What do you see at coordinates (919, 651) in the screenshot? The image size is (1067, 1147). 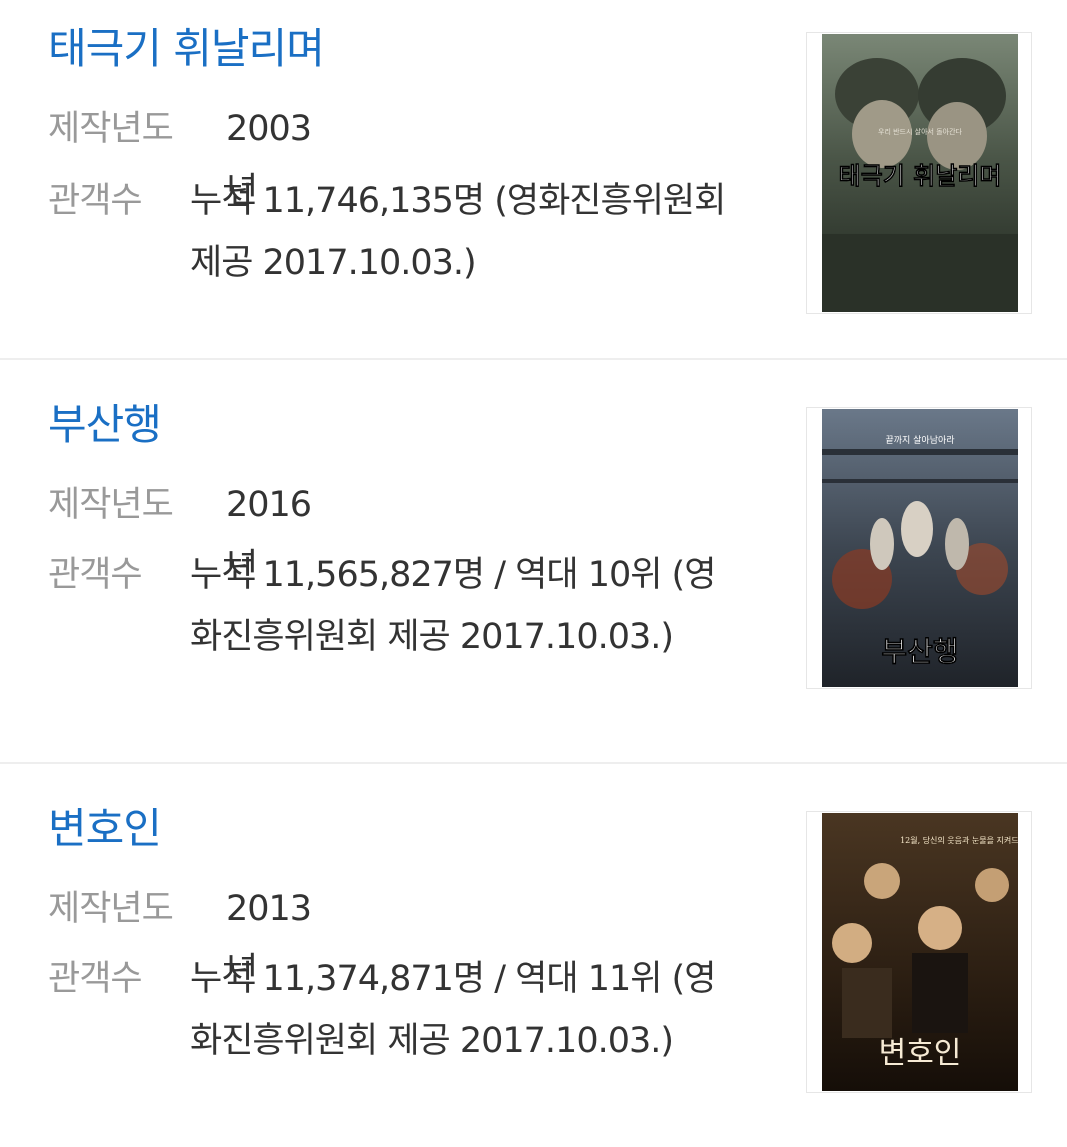 I see `poster-title-text: 부산행` at bounding box center [919, 651].